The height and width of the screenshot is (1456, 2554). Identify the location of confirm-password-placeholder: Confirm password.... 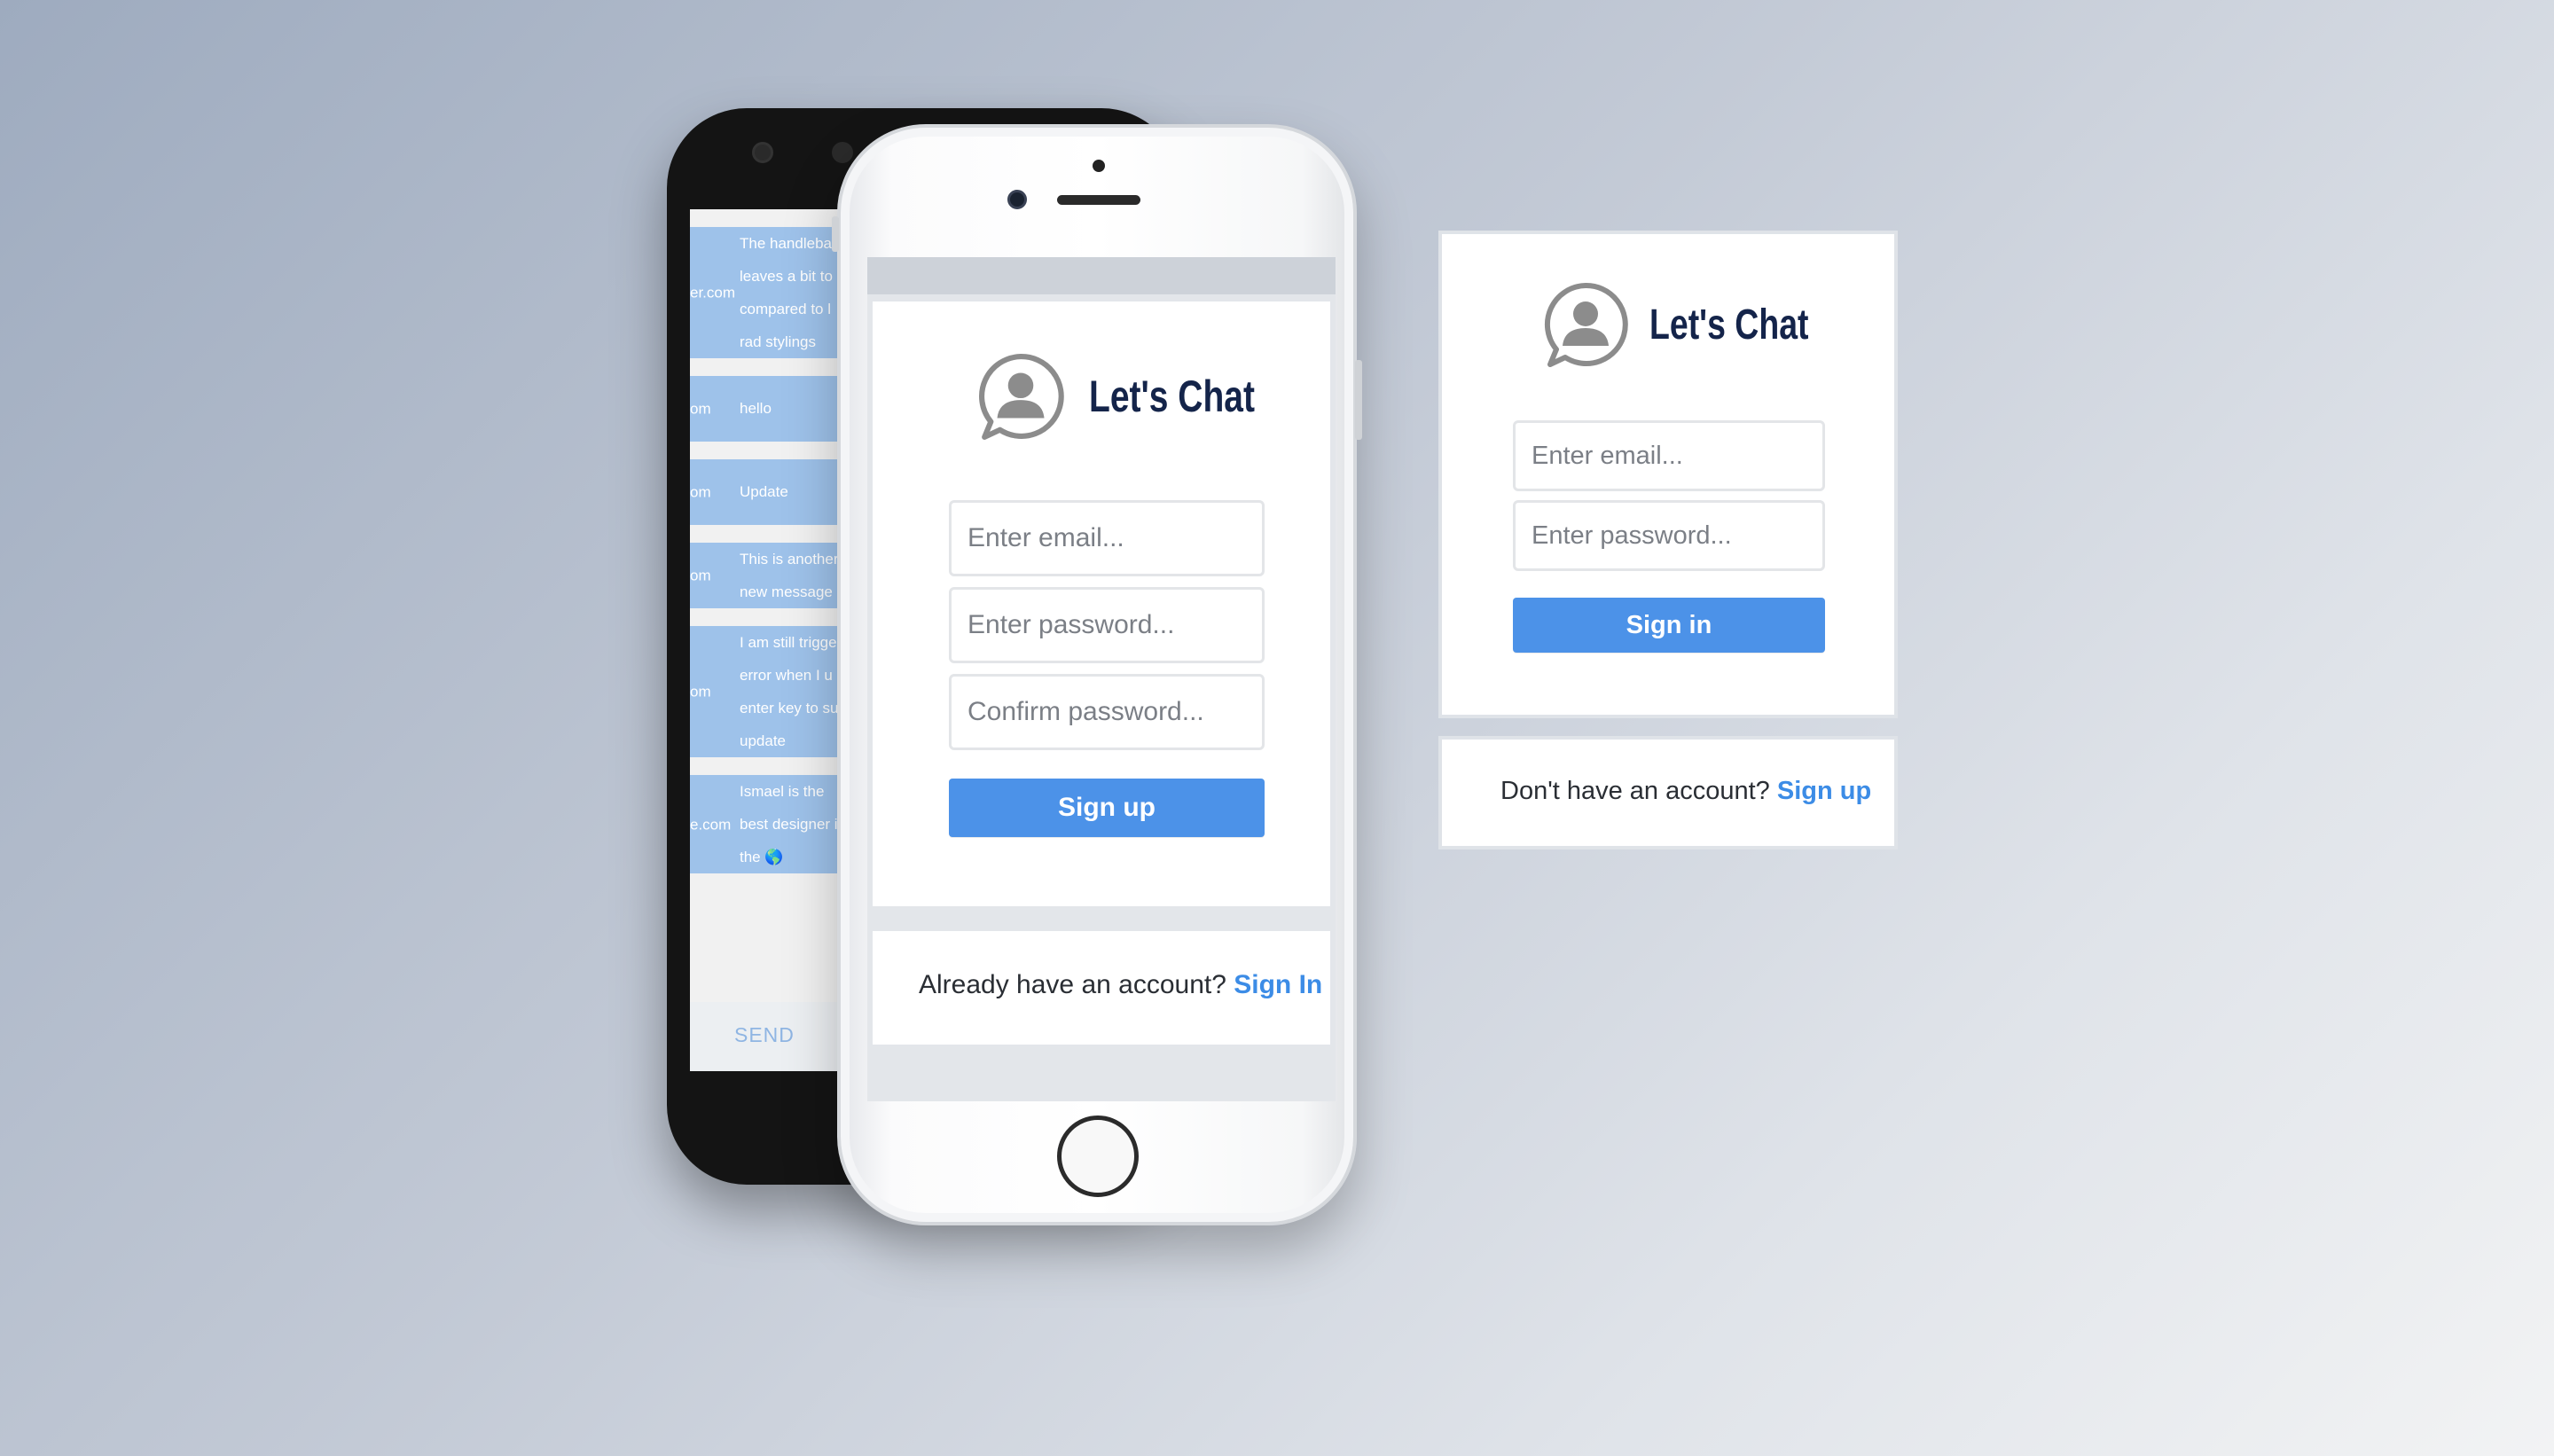
(1086, 711).